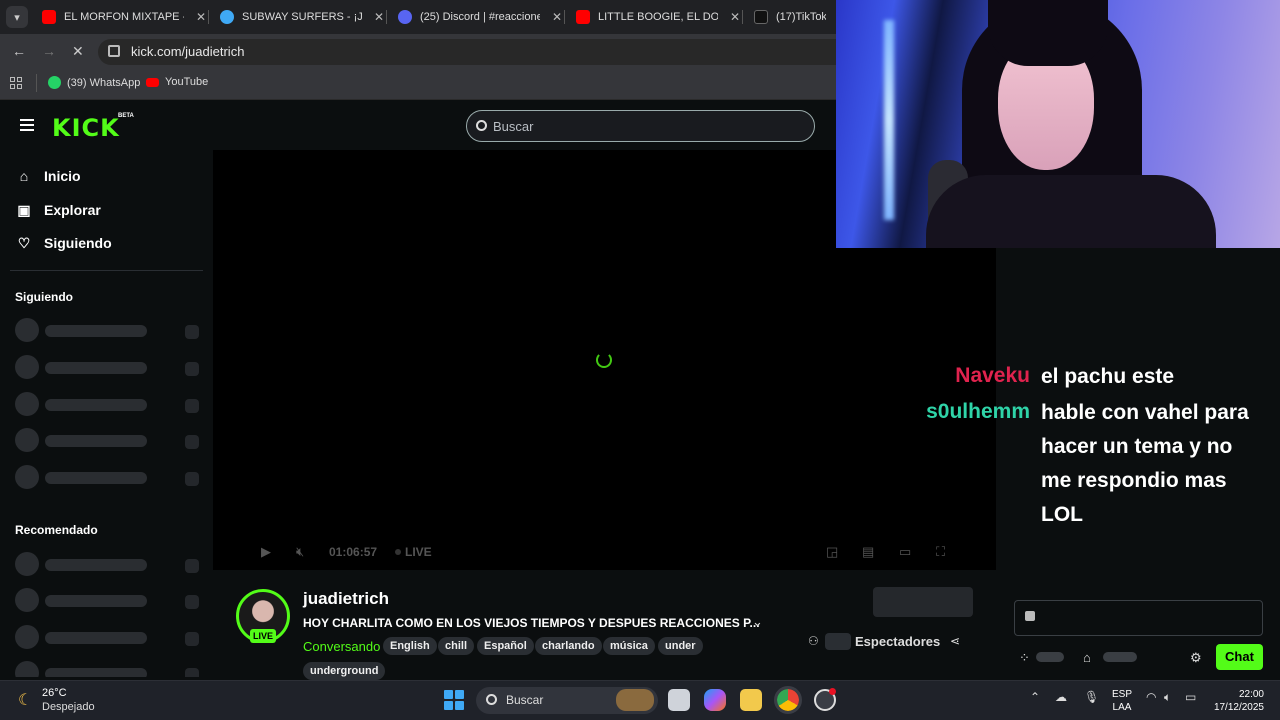 This screenshot has height=720, width=1280. What do you see at coordinates (398, 552) in the screenshot?
I see `live-dot-icon` at bounding box center [398, 552].